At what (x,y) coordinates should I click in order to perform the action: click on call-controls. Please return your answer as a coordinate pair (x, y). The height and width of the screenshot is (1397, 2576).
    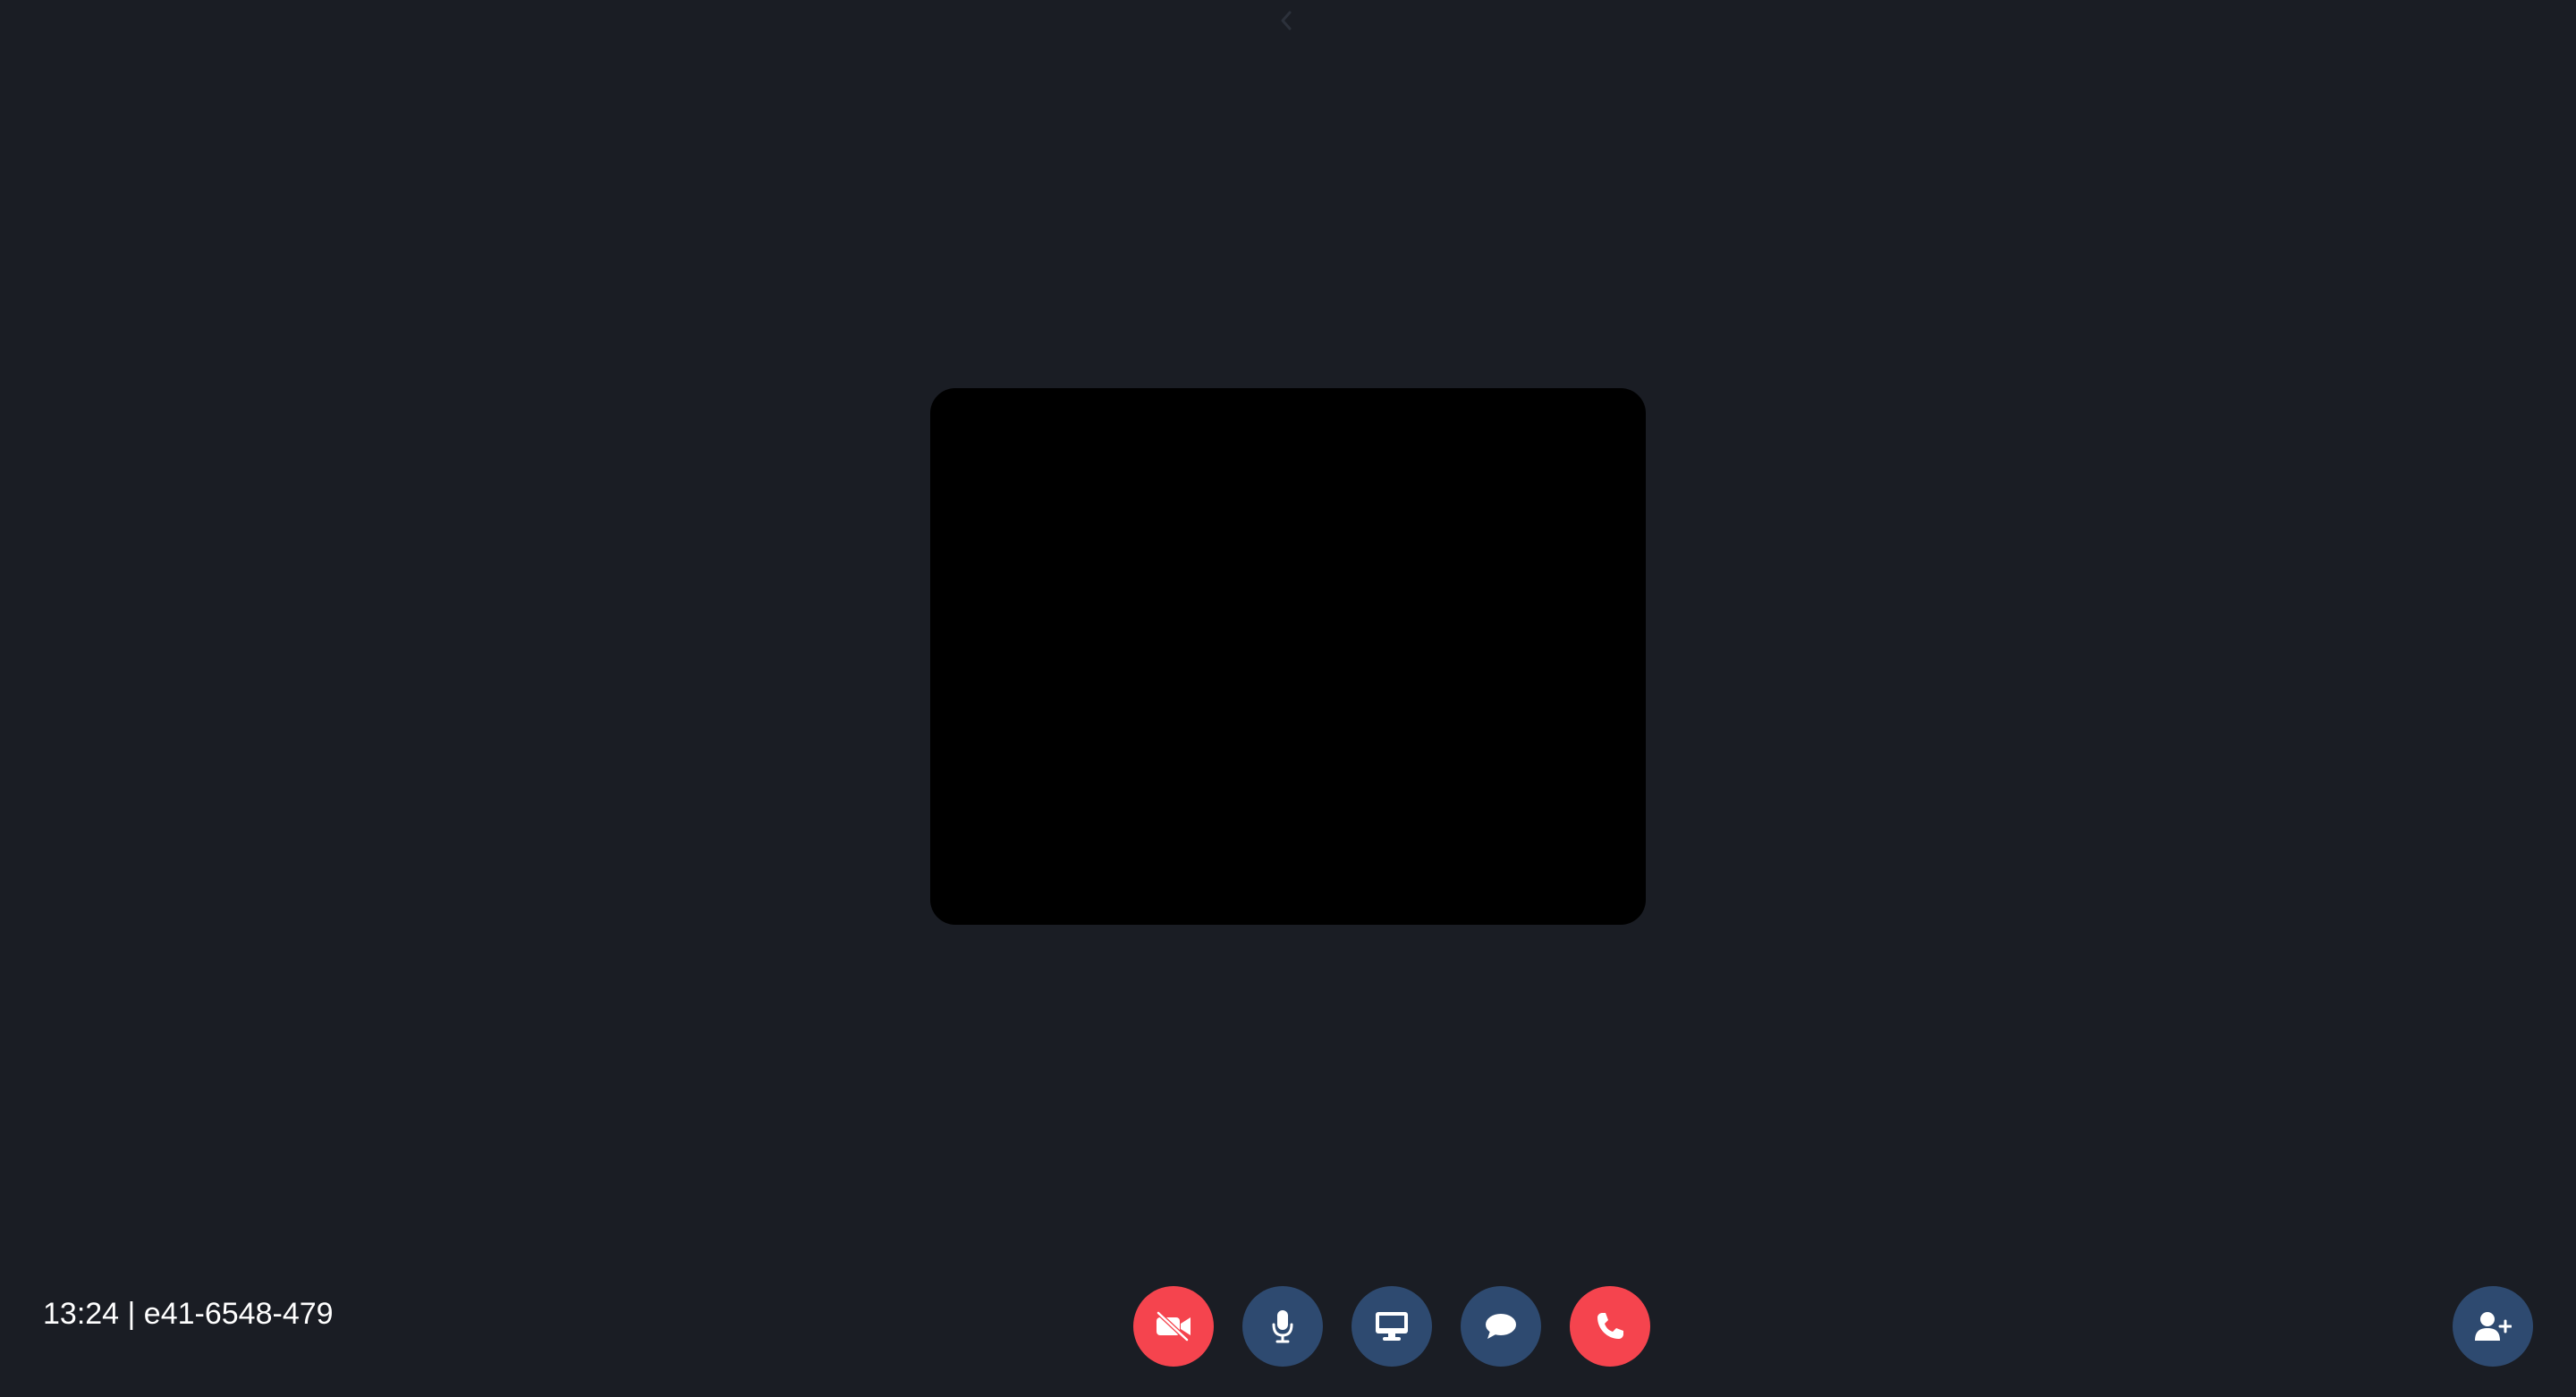
    Looking at the image, I should click on (1391, 1326).